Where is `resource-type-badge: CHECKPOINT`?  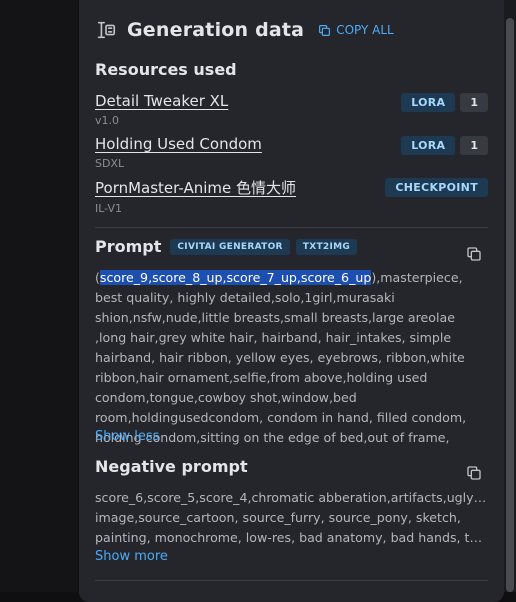 resource-type-badge: CHECKPOINT is located at coordinates (436, 187).